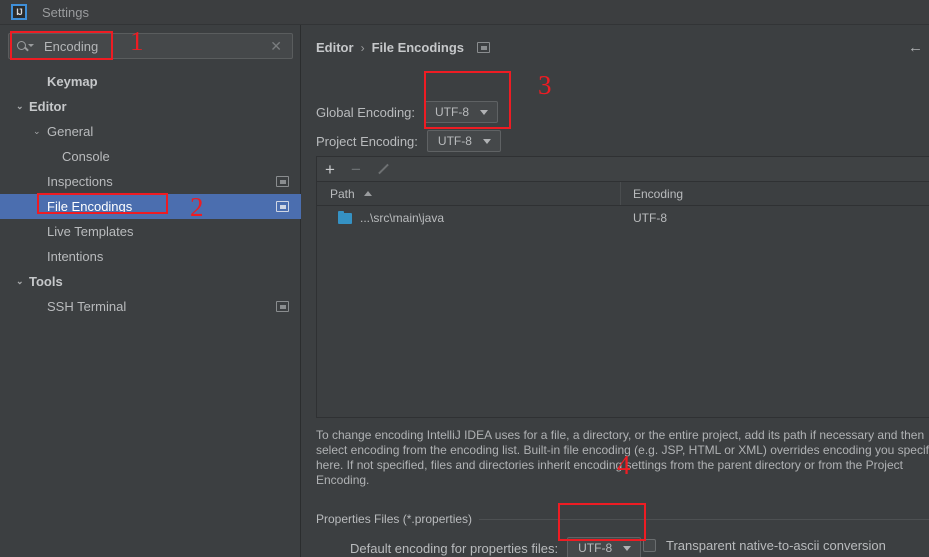 Image resolution: width=929 pixels, height=557 pixels. I want to click on project-encoding-dropdown: UTF-8, so click(463, 141).